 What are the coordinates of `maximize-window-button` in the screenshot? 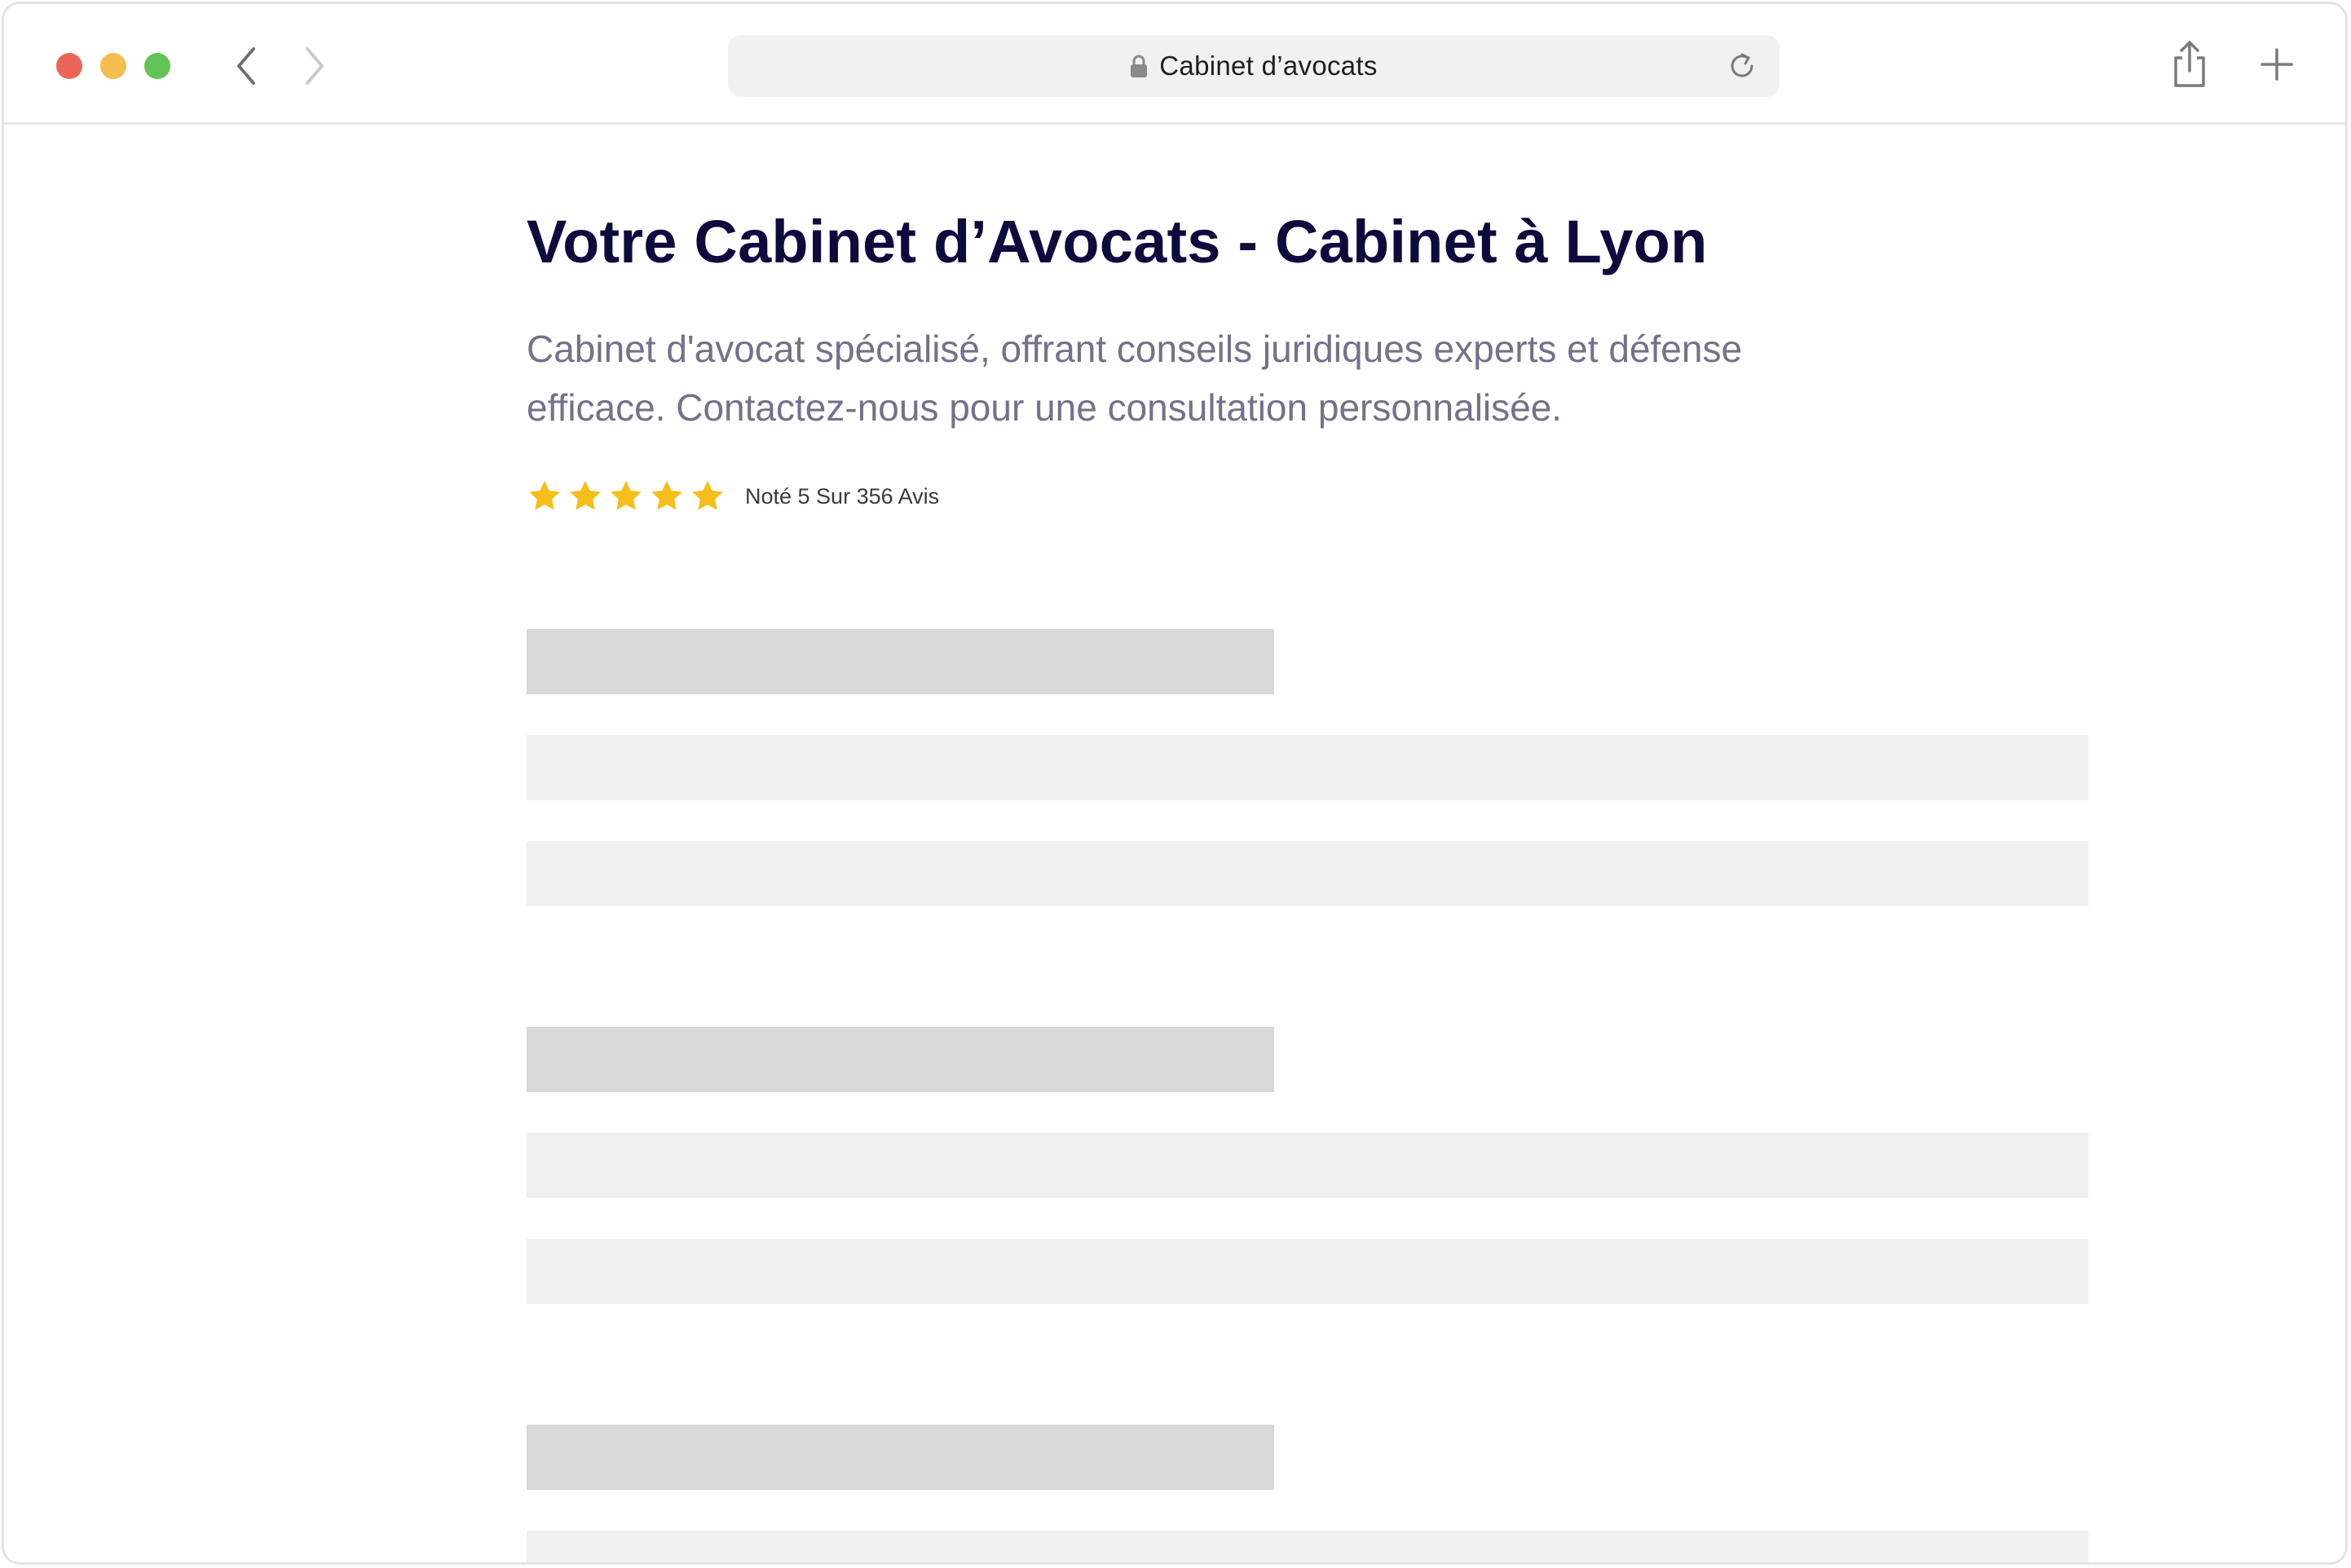 It's located at (157, 66).